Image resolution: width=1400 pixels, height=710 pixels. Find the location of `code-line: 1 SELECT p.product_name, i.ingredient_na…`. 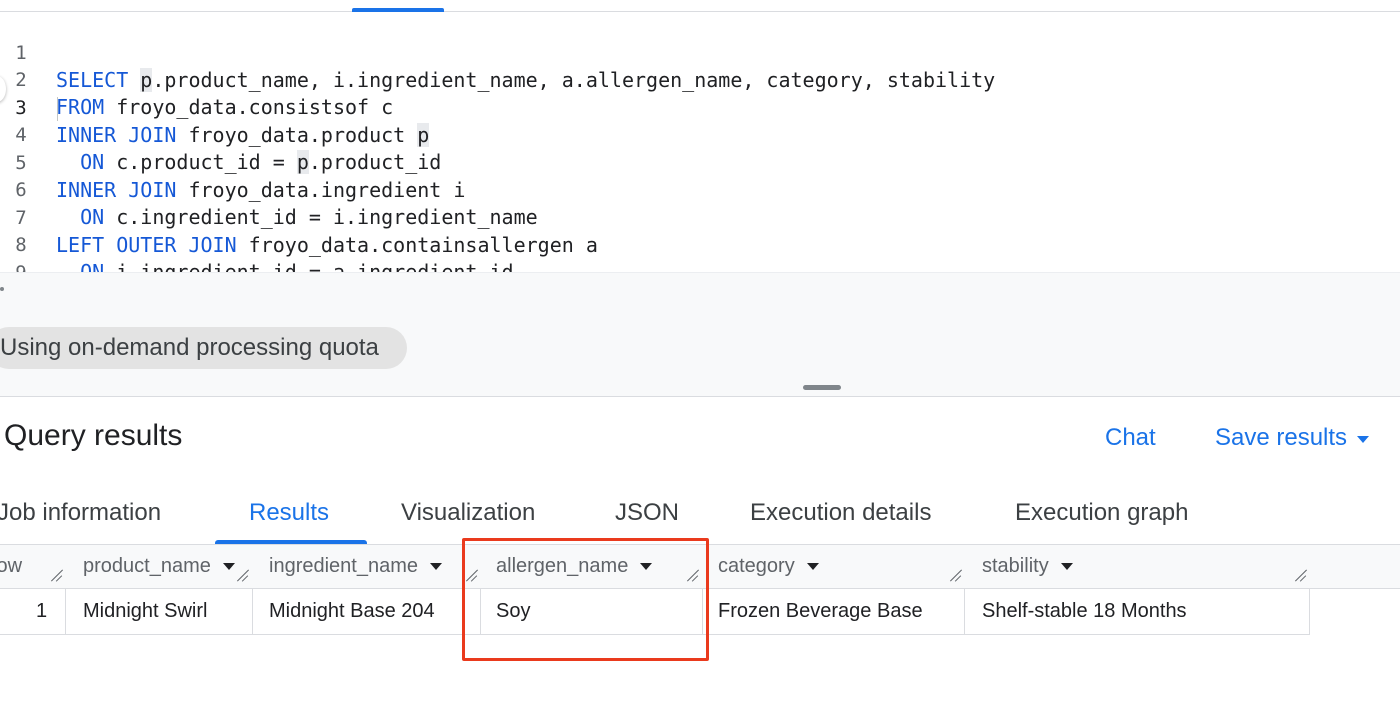

code-line: 1 SELECT p.product_name, i.ingredient_na… is located at coordinates (497, 52).